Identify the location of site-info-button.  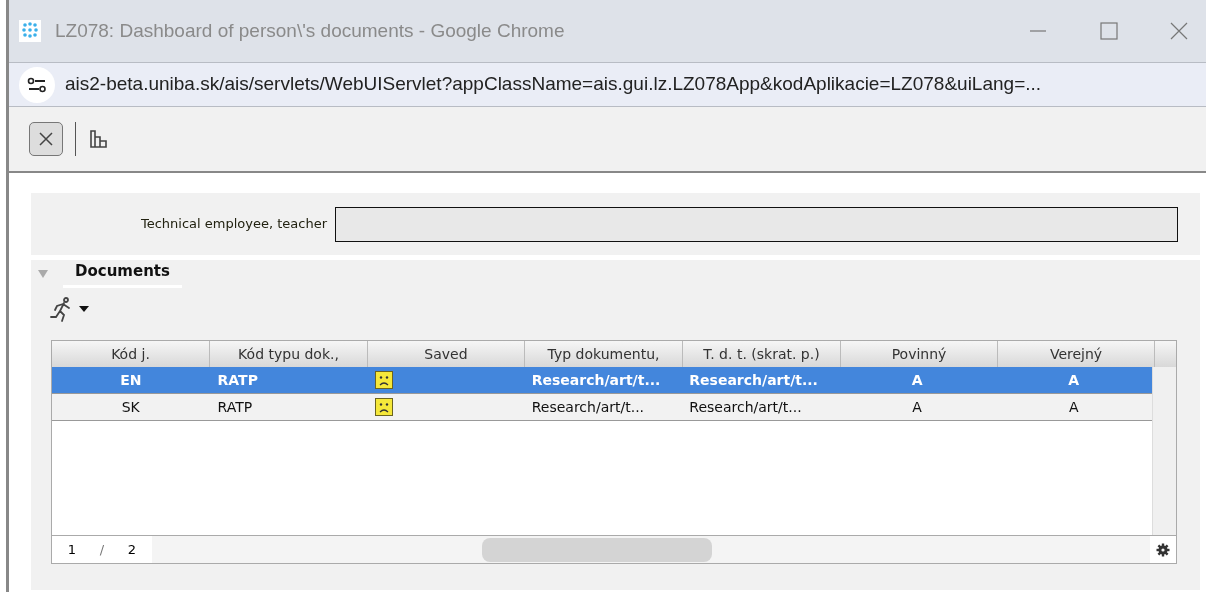
(37, 84).